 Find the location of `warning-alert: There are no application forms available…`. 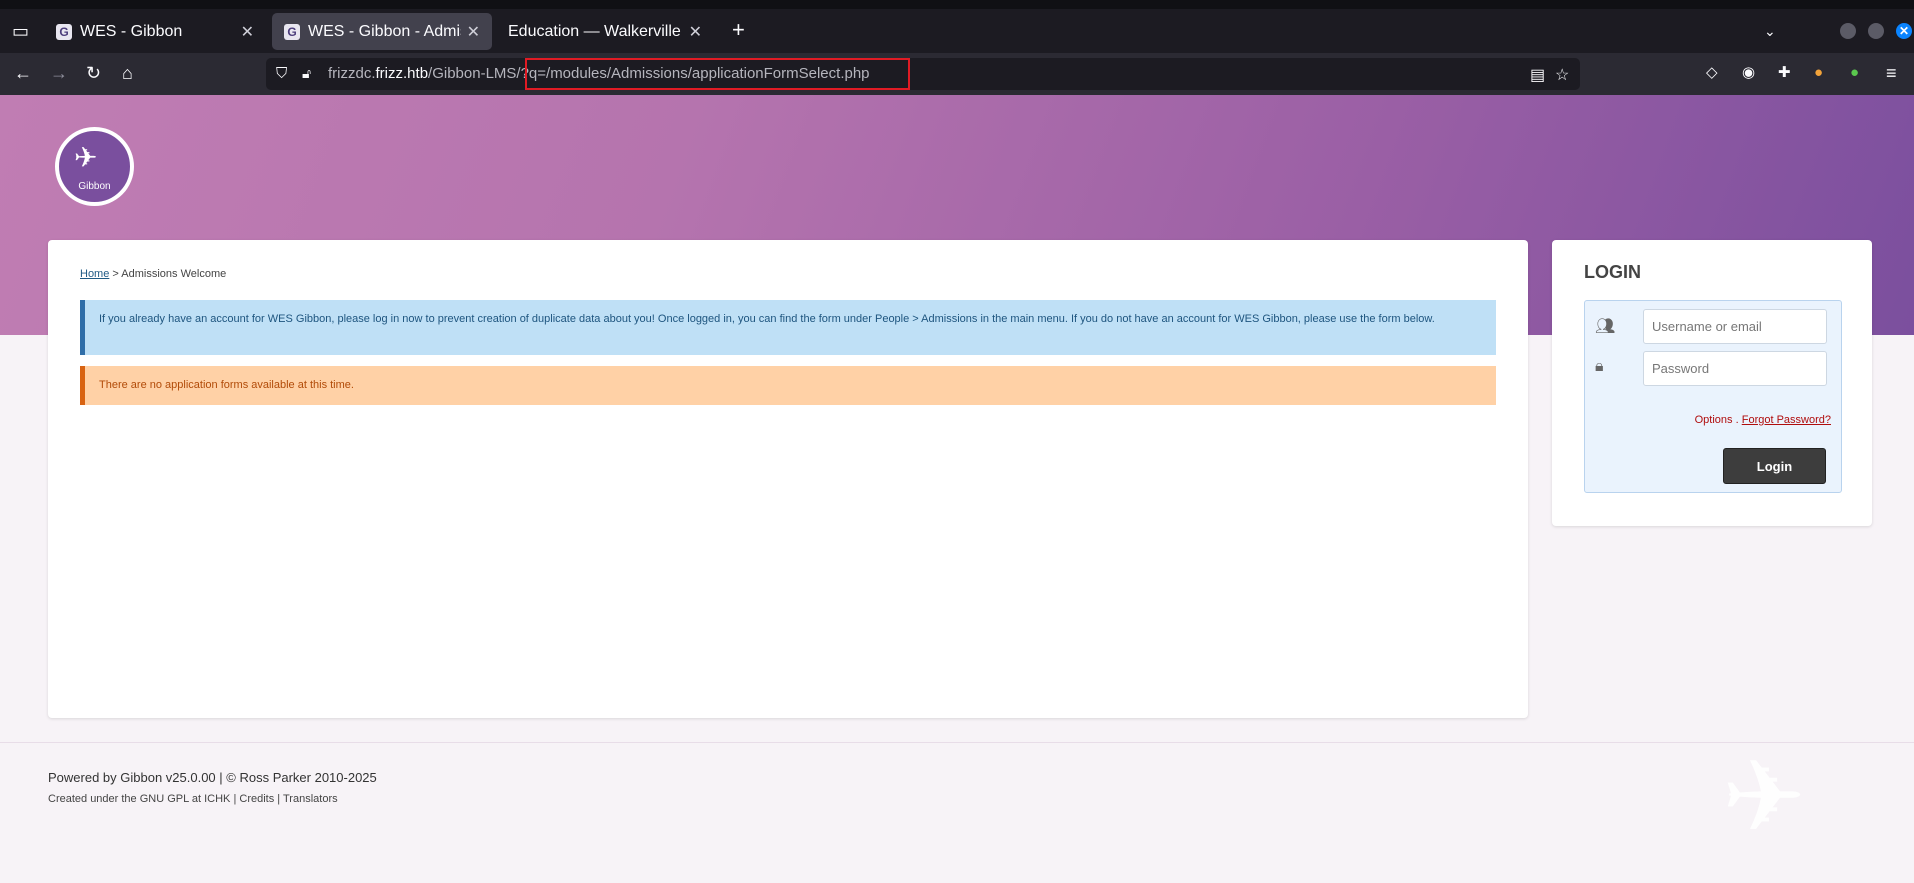

warning-alert: There are no application forms available… is located at coordinates (788, 385).